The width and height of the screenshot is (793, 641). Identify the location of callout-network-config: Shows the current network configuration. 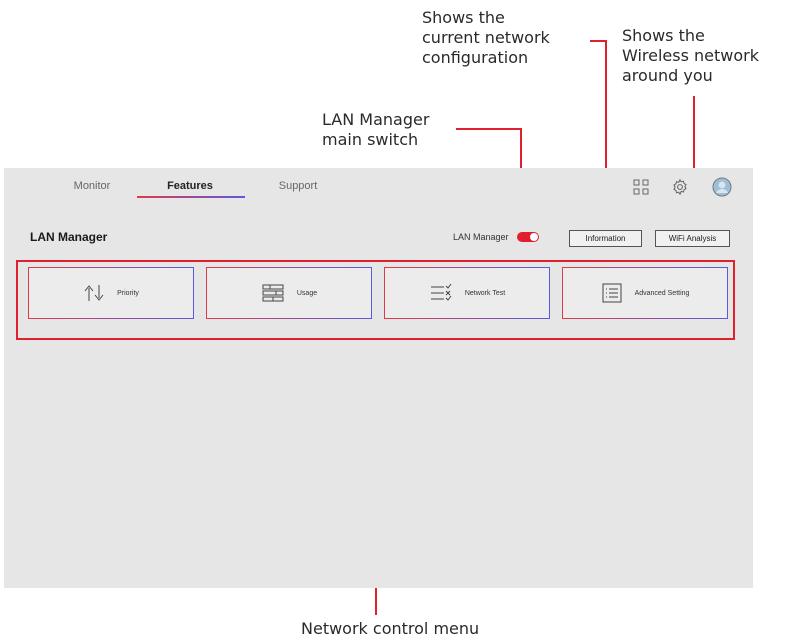
(486, 37).